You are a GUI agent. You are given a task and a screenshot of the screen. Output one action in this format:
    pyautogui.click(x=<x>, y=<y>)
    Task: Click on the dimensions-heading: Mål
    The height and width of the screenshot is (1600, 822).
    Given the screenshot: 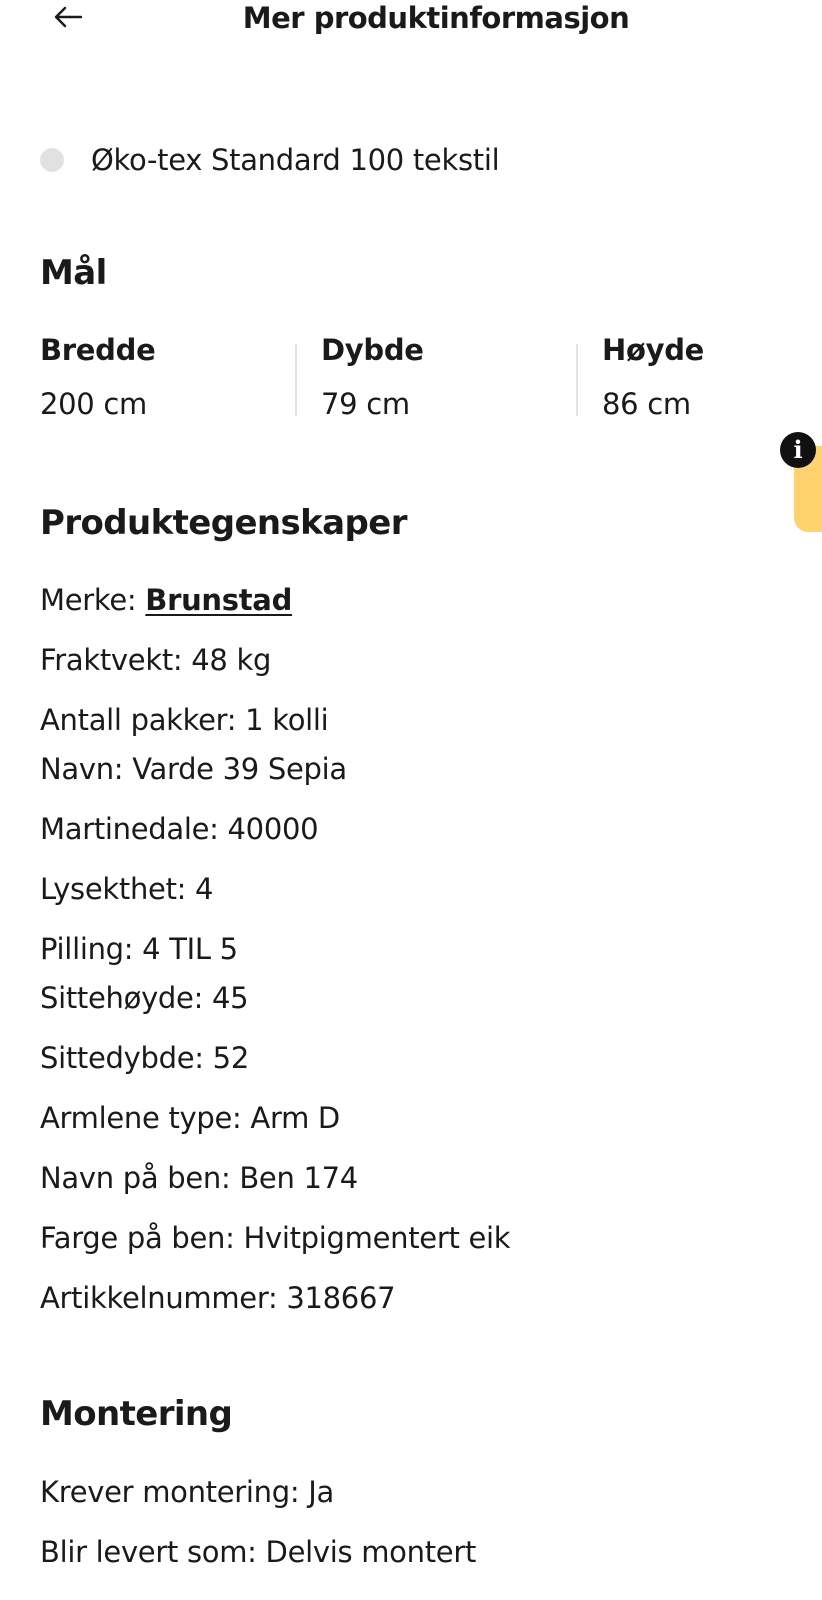 What is the action you would take?
    pyautogui.click(x=73, y=273)
    